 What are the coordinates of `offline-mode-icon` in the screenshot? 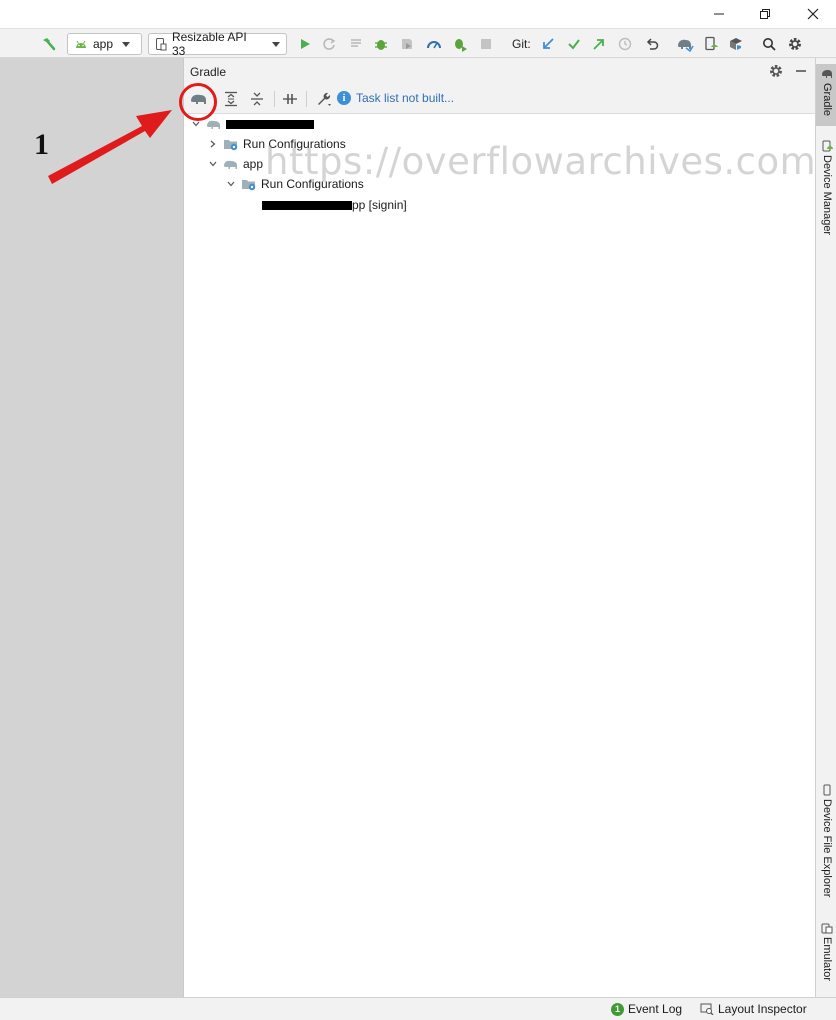 It's located at (290, 99).